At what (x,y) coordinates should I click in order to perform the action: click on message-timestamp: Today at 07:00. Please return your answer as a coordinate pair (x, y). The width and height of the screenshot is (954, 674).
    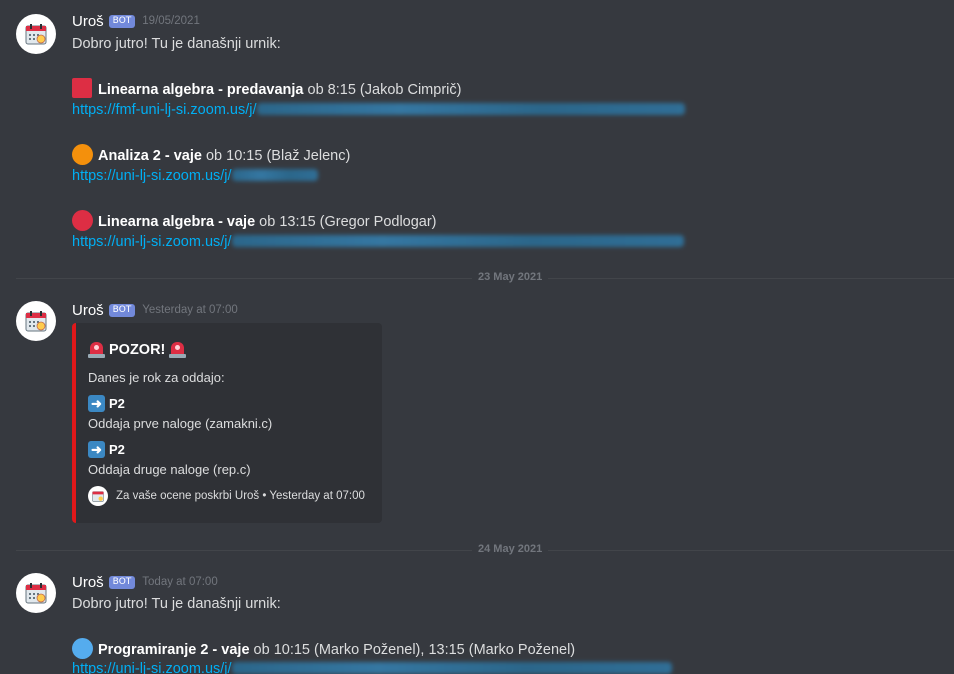
    Looking at the image, I should click on (179, 582).